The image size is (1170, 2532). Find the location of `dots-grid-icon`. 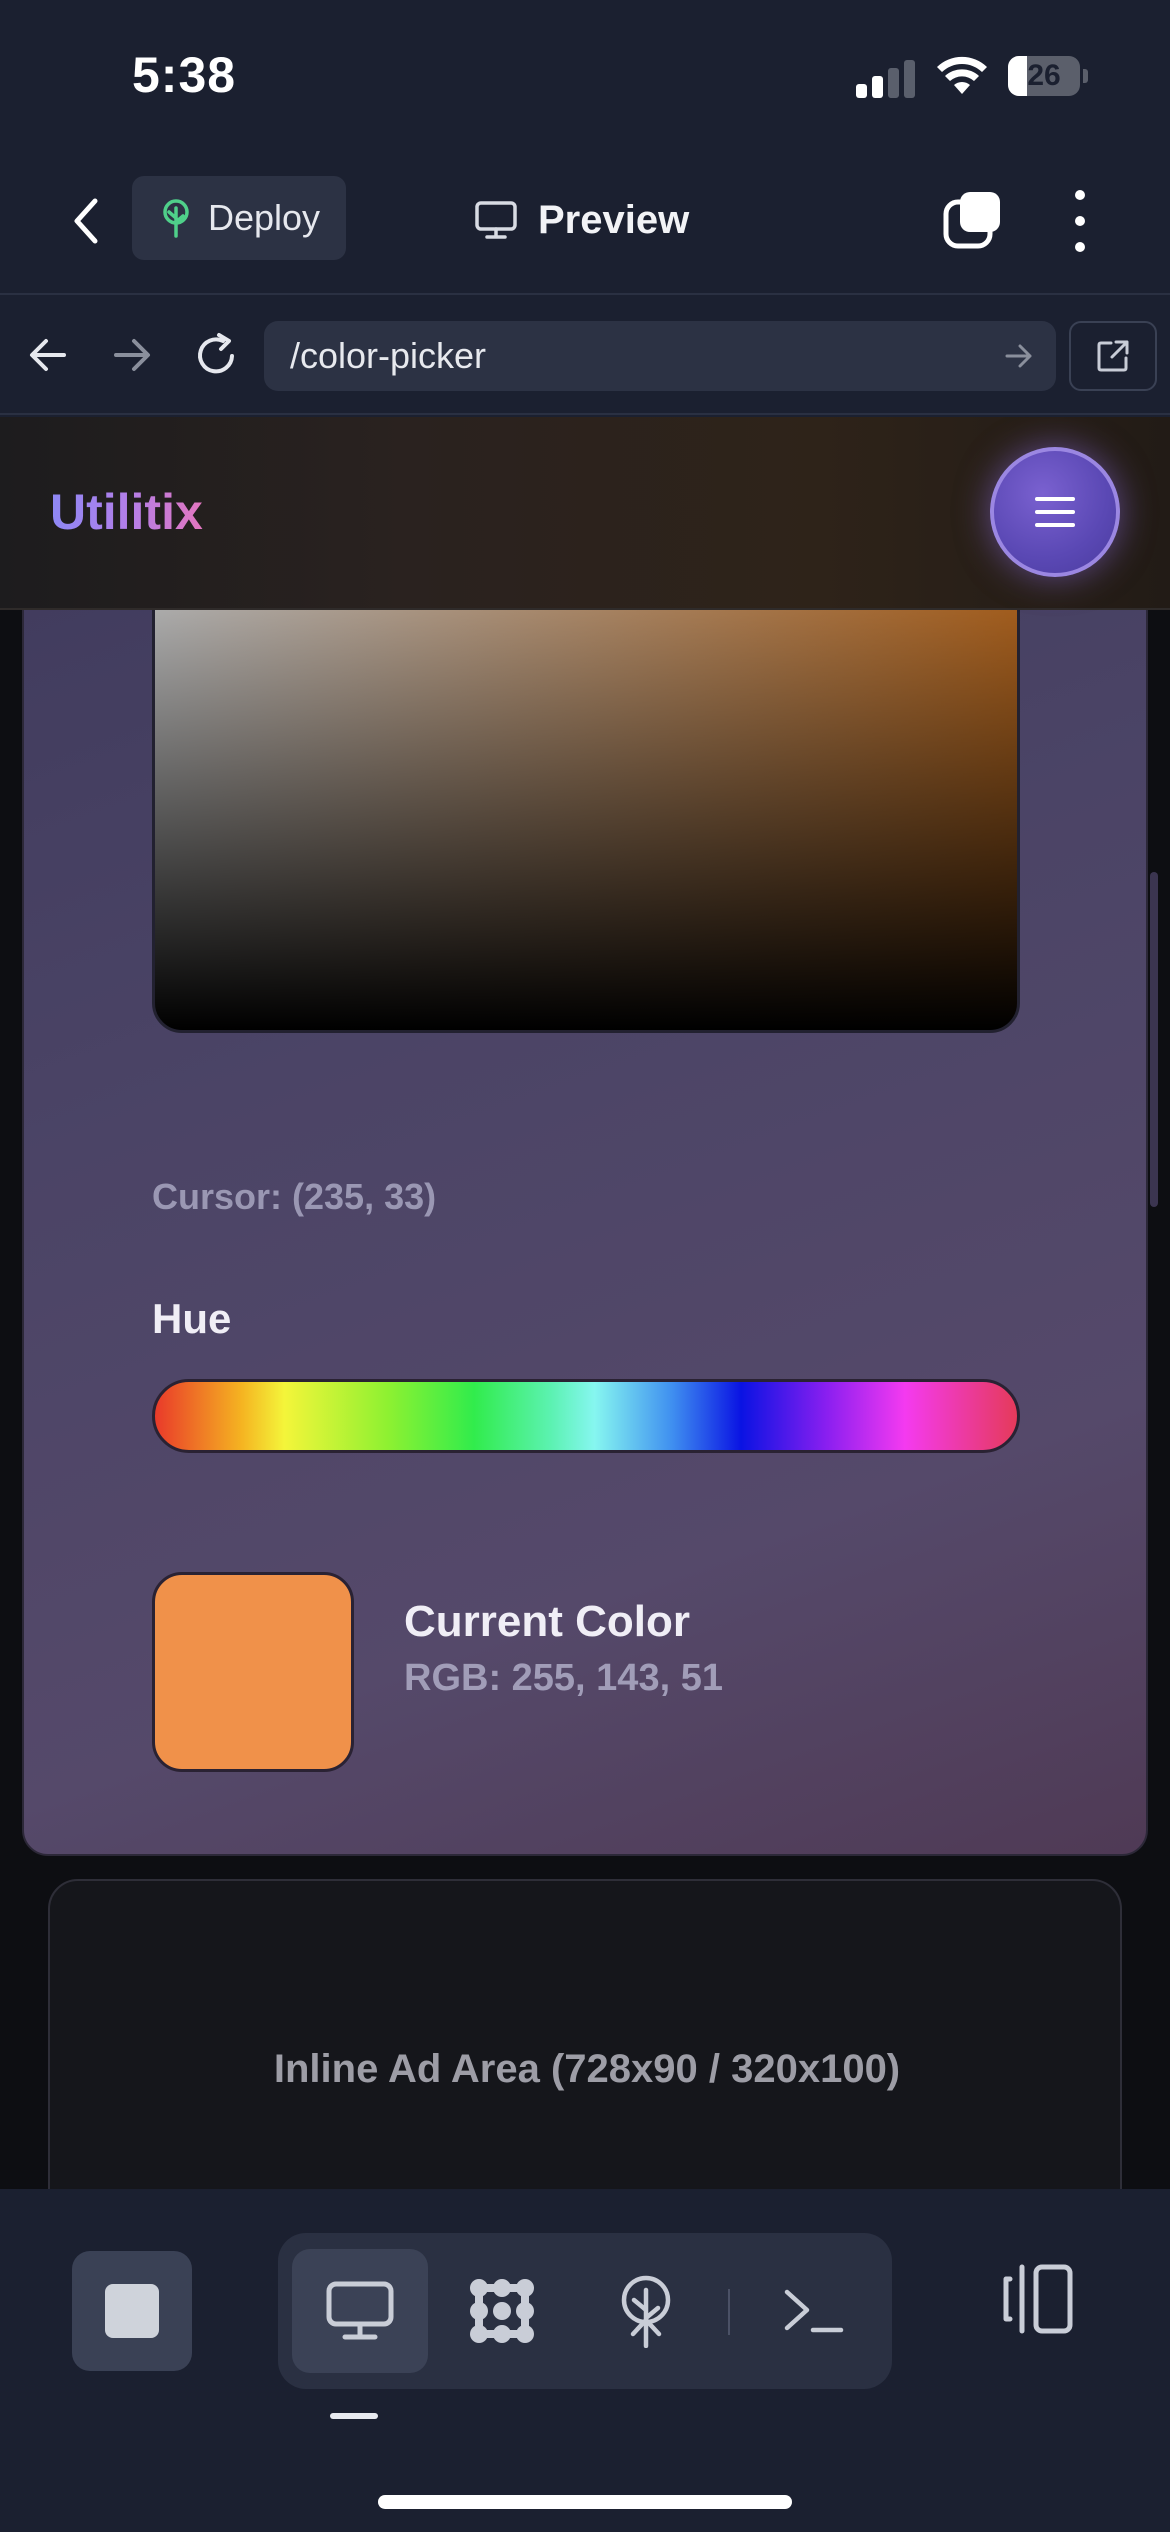

dots-grid-icon is located at coordinates (502, 2311).